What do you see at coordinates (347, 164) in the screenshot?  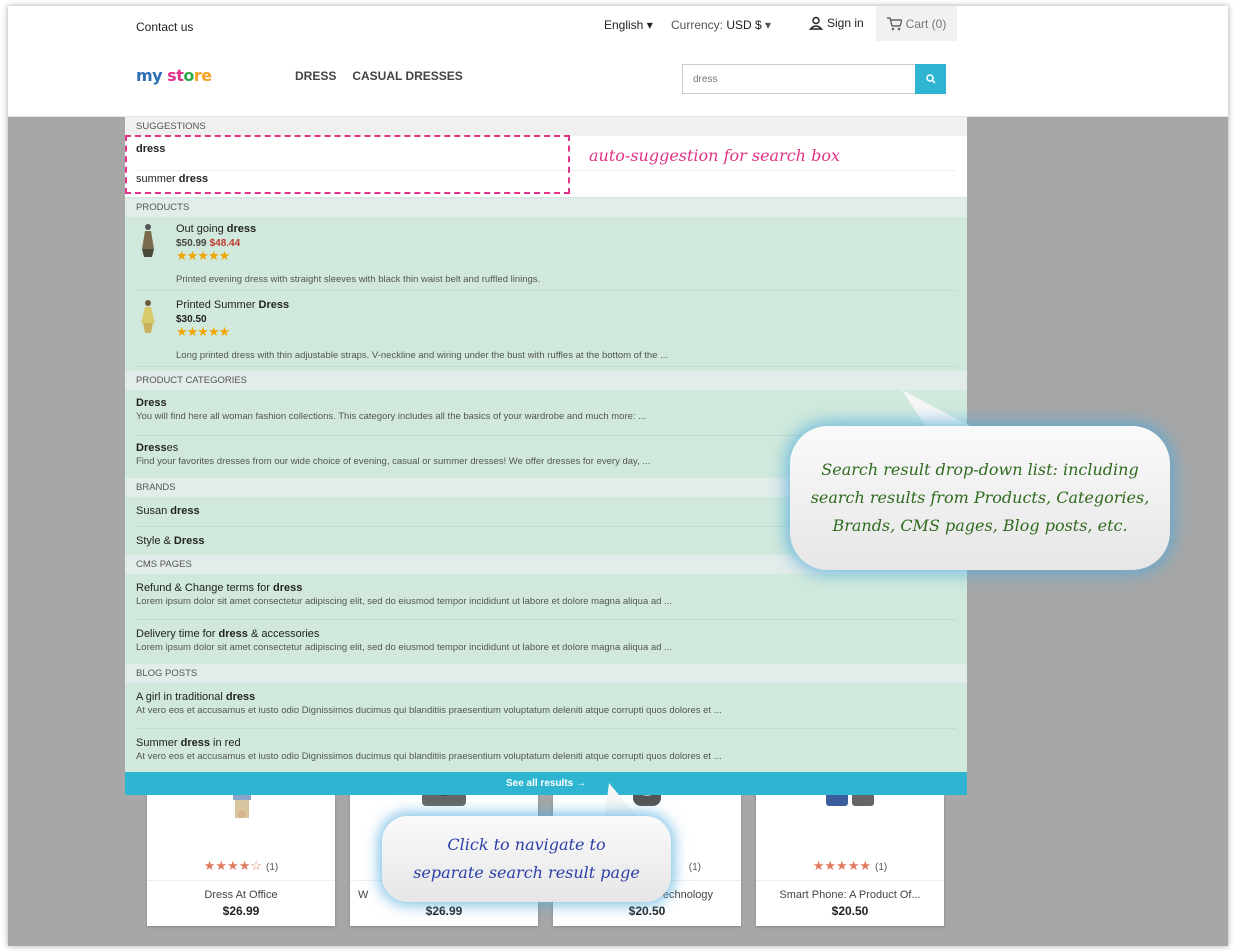 I see `suggestion-highlight-box` at bounding box center [347, 164].